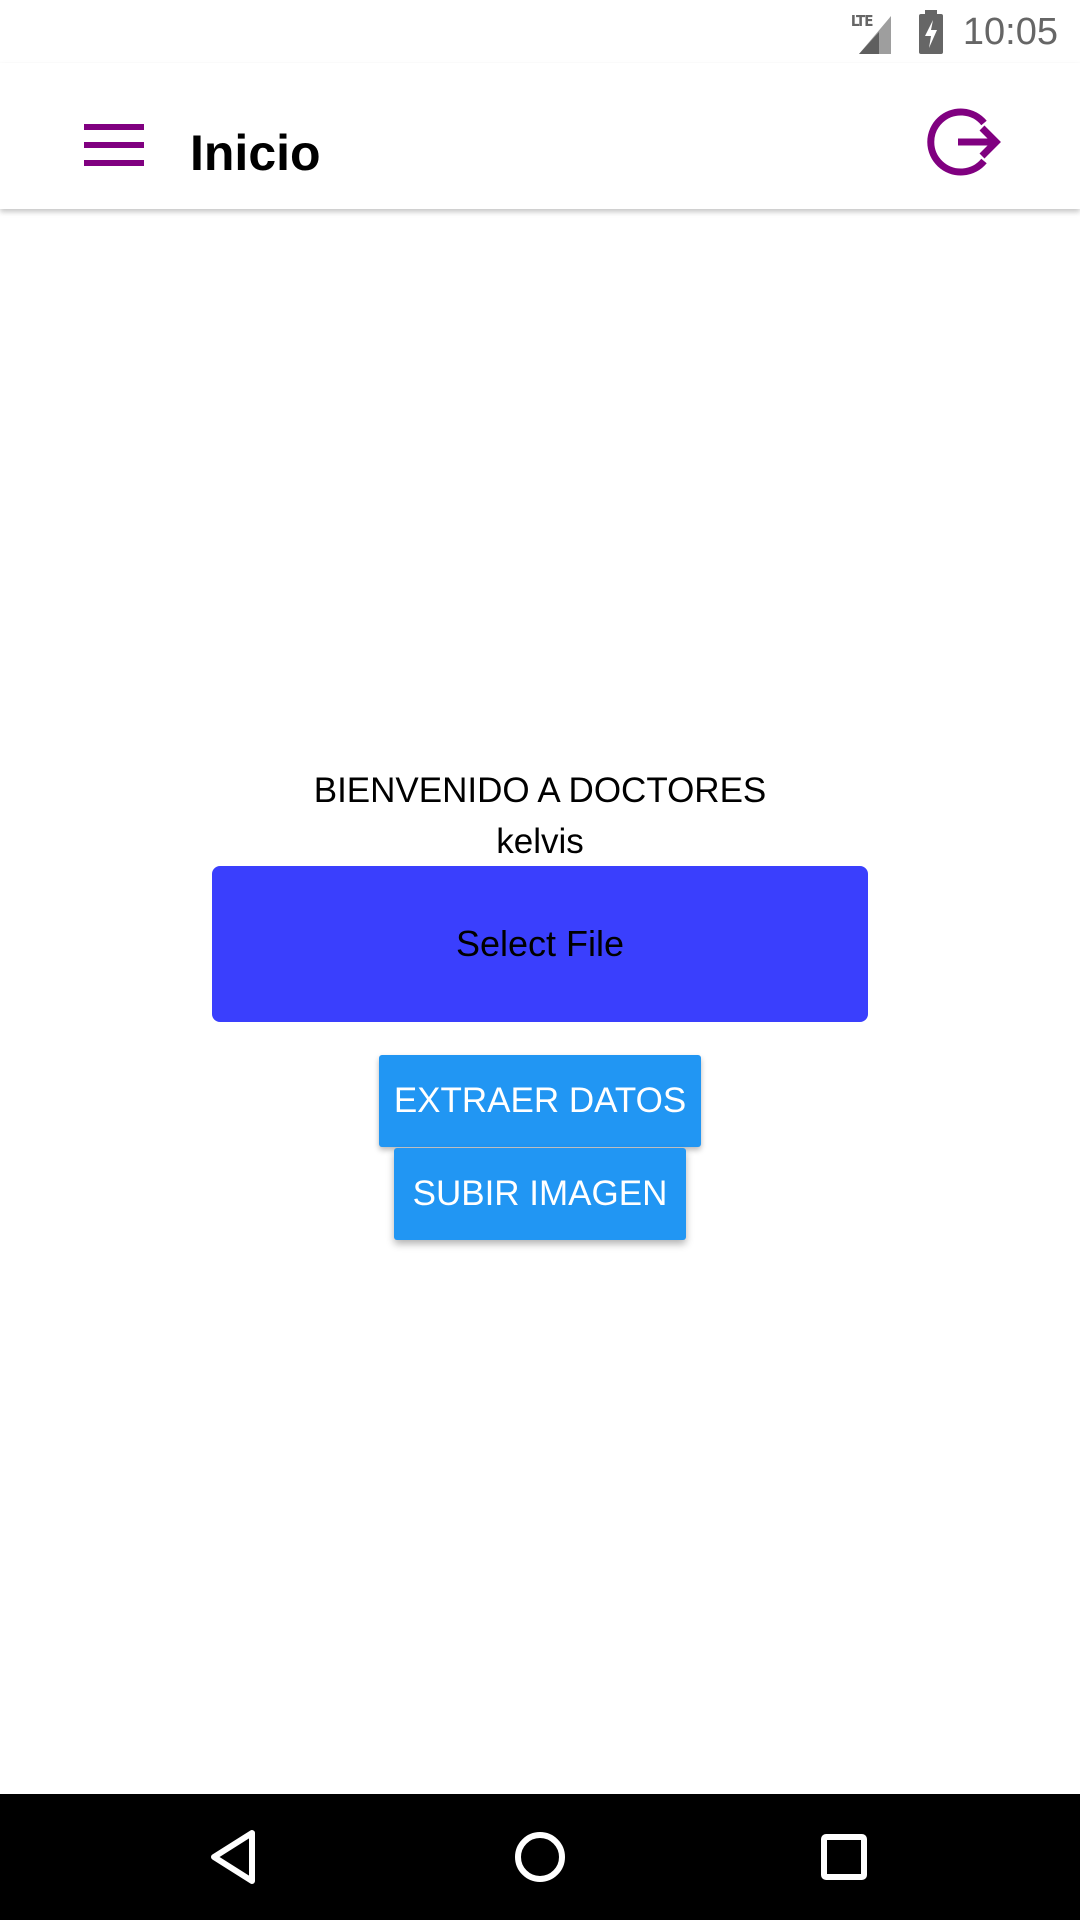 The height and width of the screenshot is (1920, 1080). Describe the element at coordinates (540, 136) in the screenshot. I see `app-bar: Inicio` at that location.